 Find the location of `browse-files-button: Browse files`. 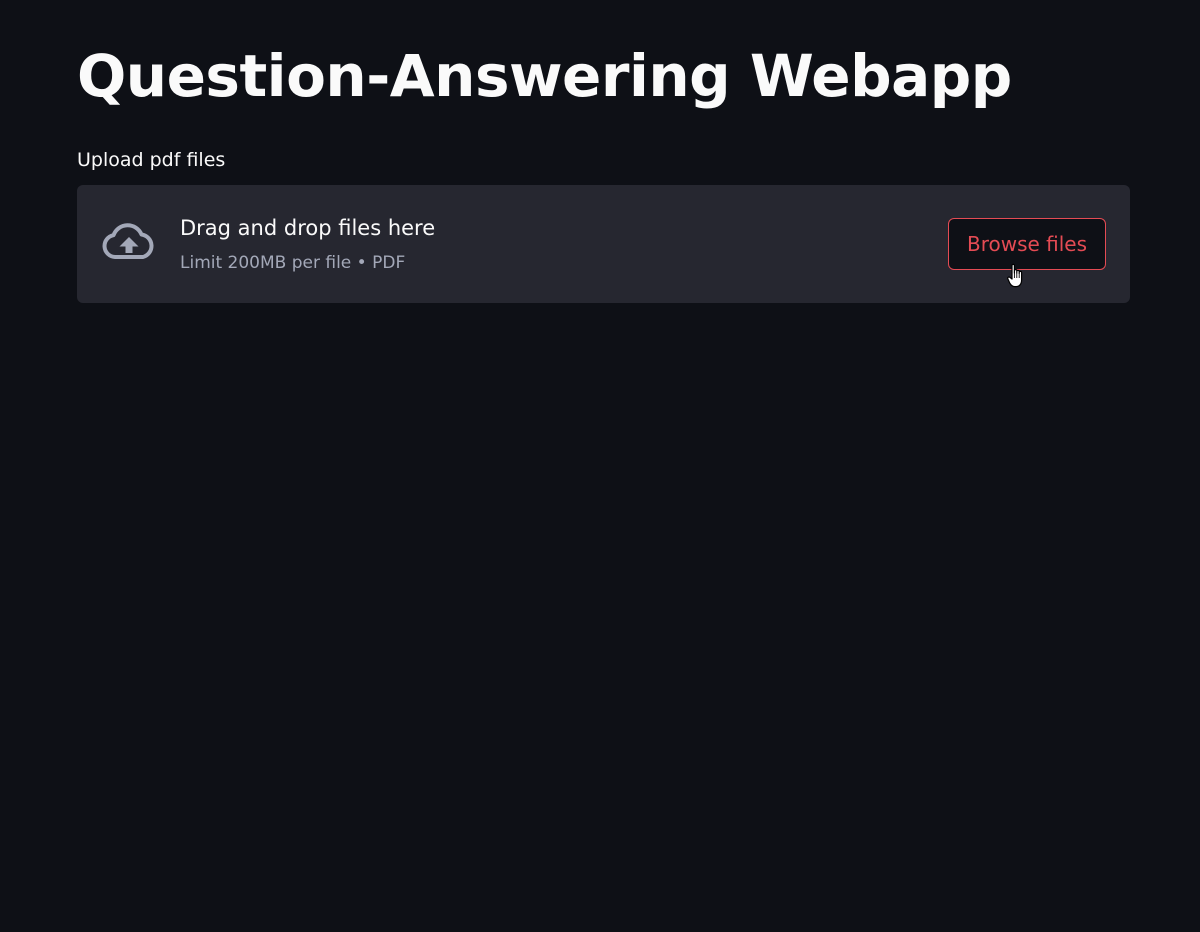

browse-files-button: Browse files is located at coordinates (1027, 244).